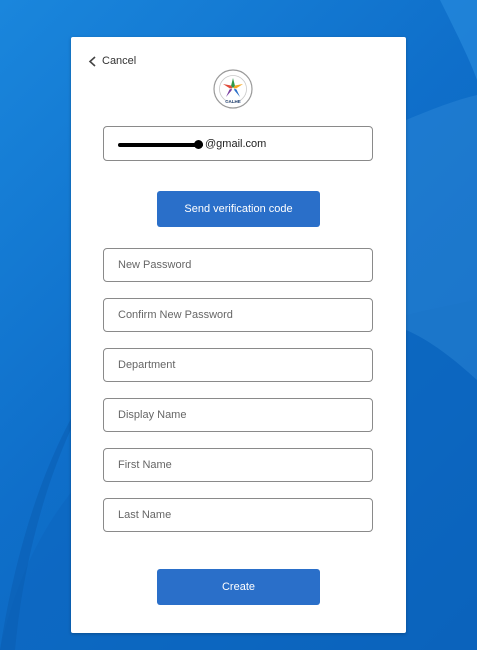  I want to click on last-name-input, so click(238, 515).